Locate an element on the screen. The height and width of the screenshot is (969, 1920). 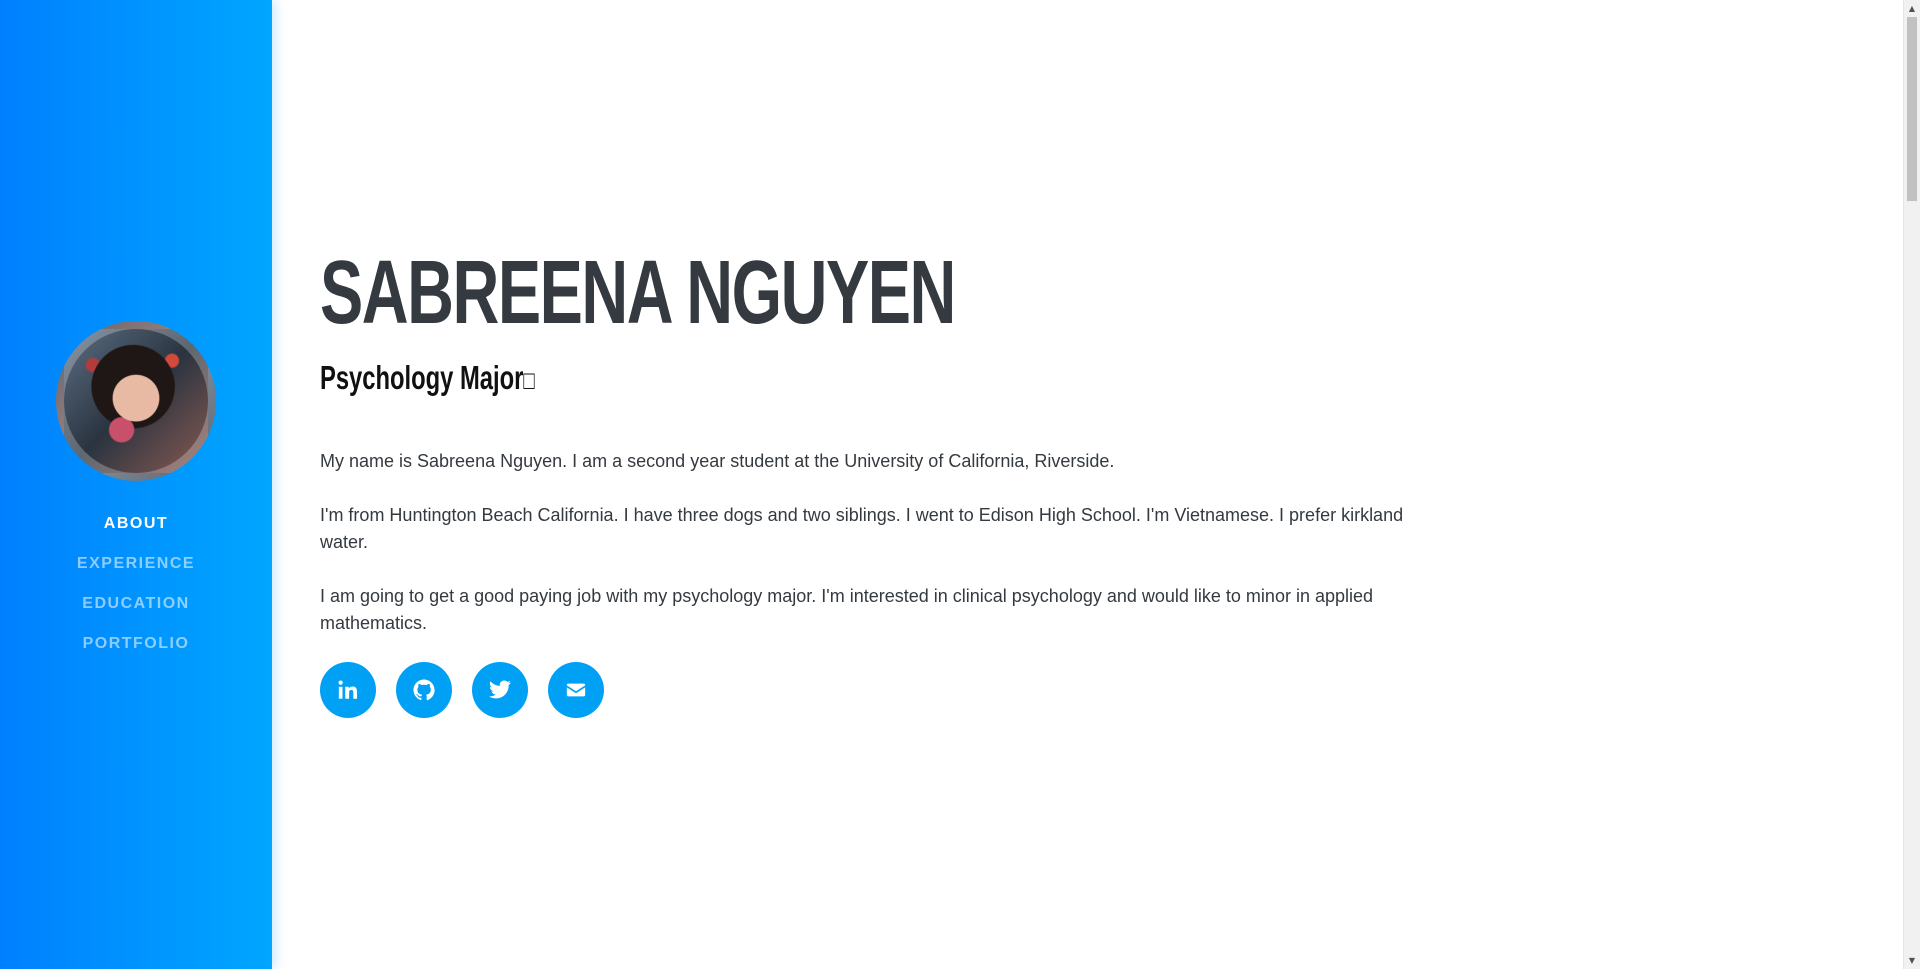
nav-item-education: EDUCATION is located at coordinates (136, 604).